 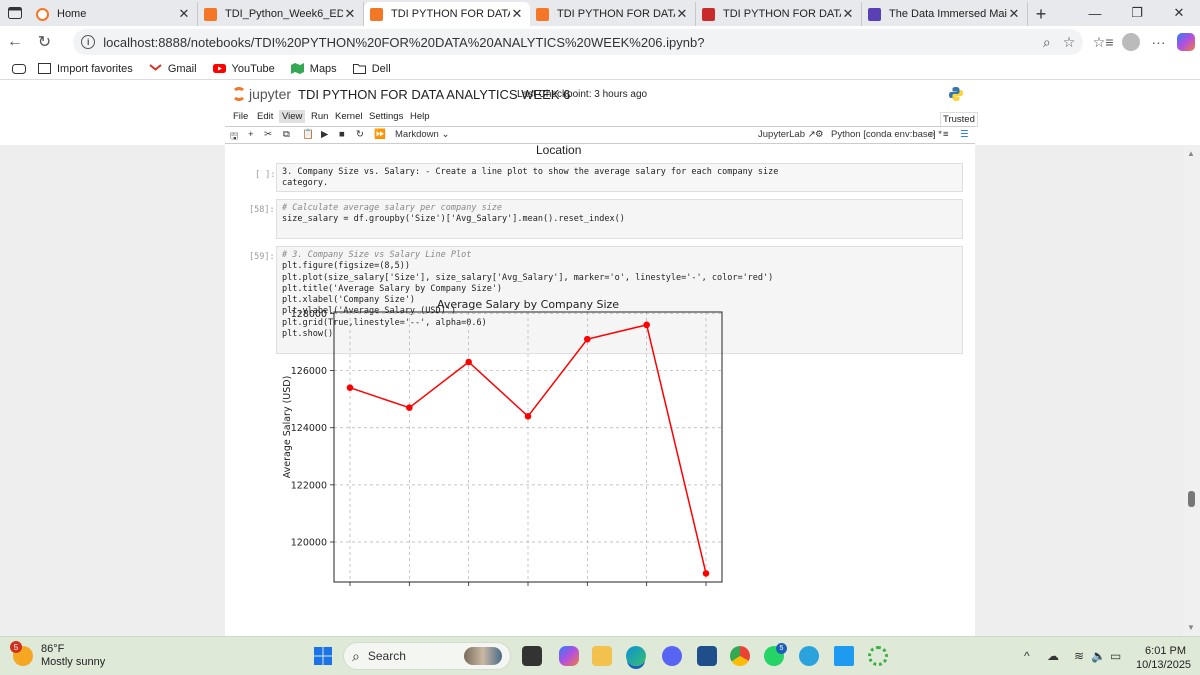 I want to click on favorite-star-icon: ☆, so click(x=1069, y=42).